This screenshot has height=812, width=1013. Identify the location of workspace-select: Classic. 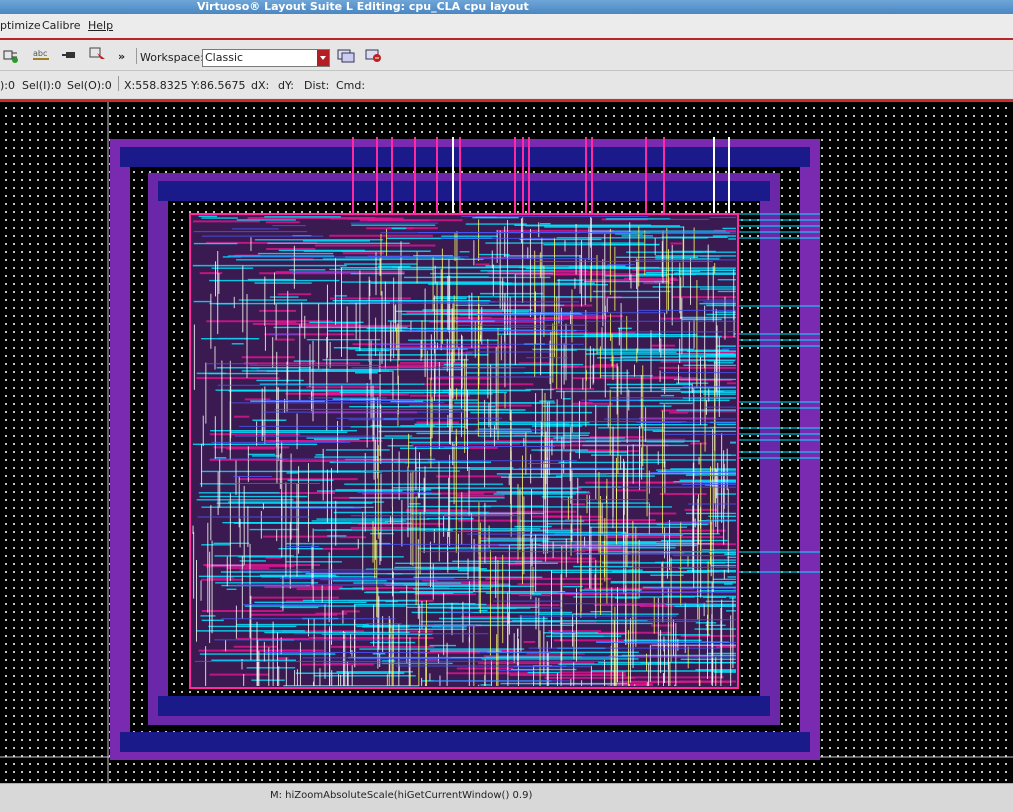
(266, 58).